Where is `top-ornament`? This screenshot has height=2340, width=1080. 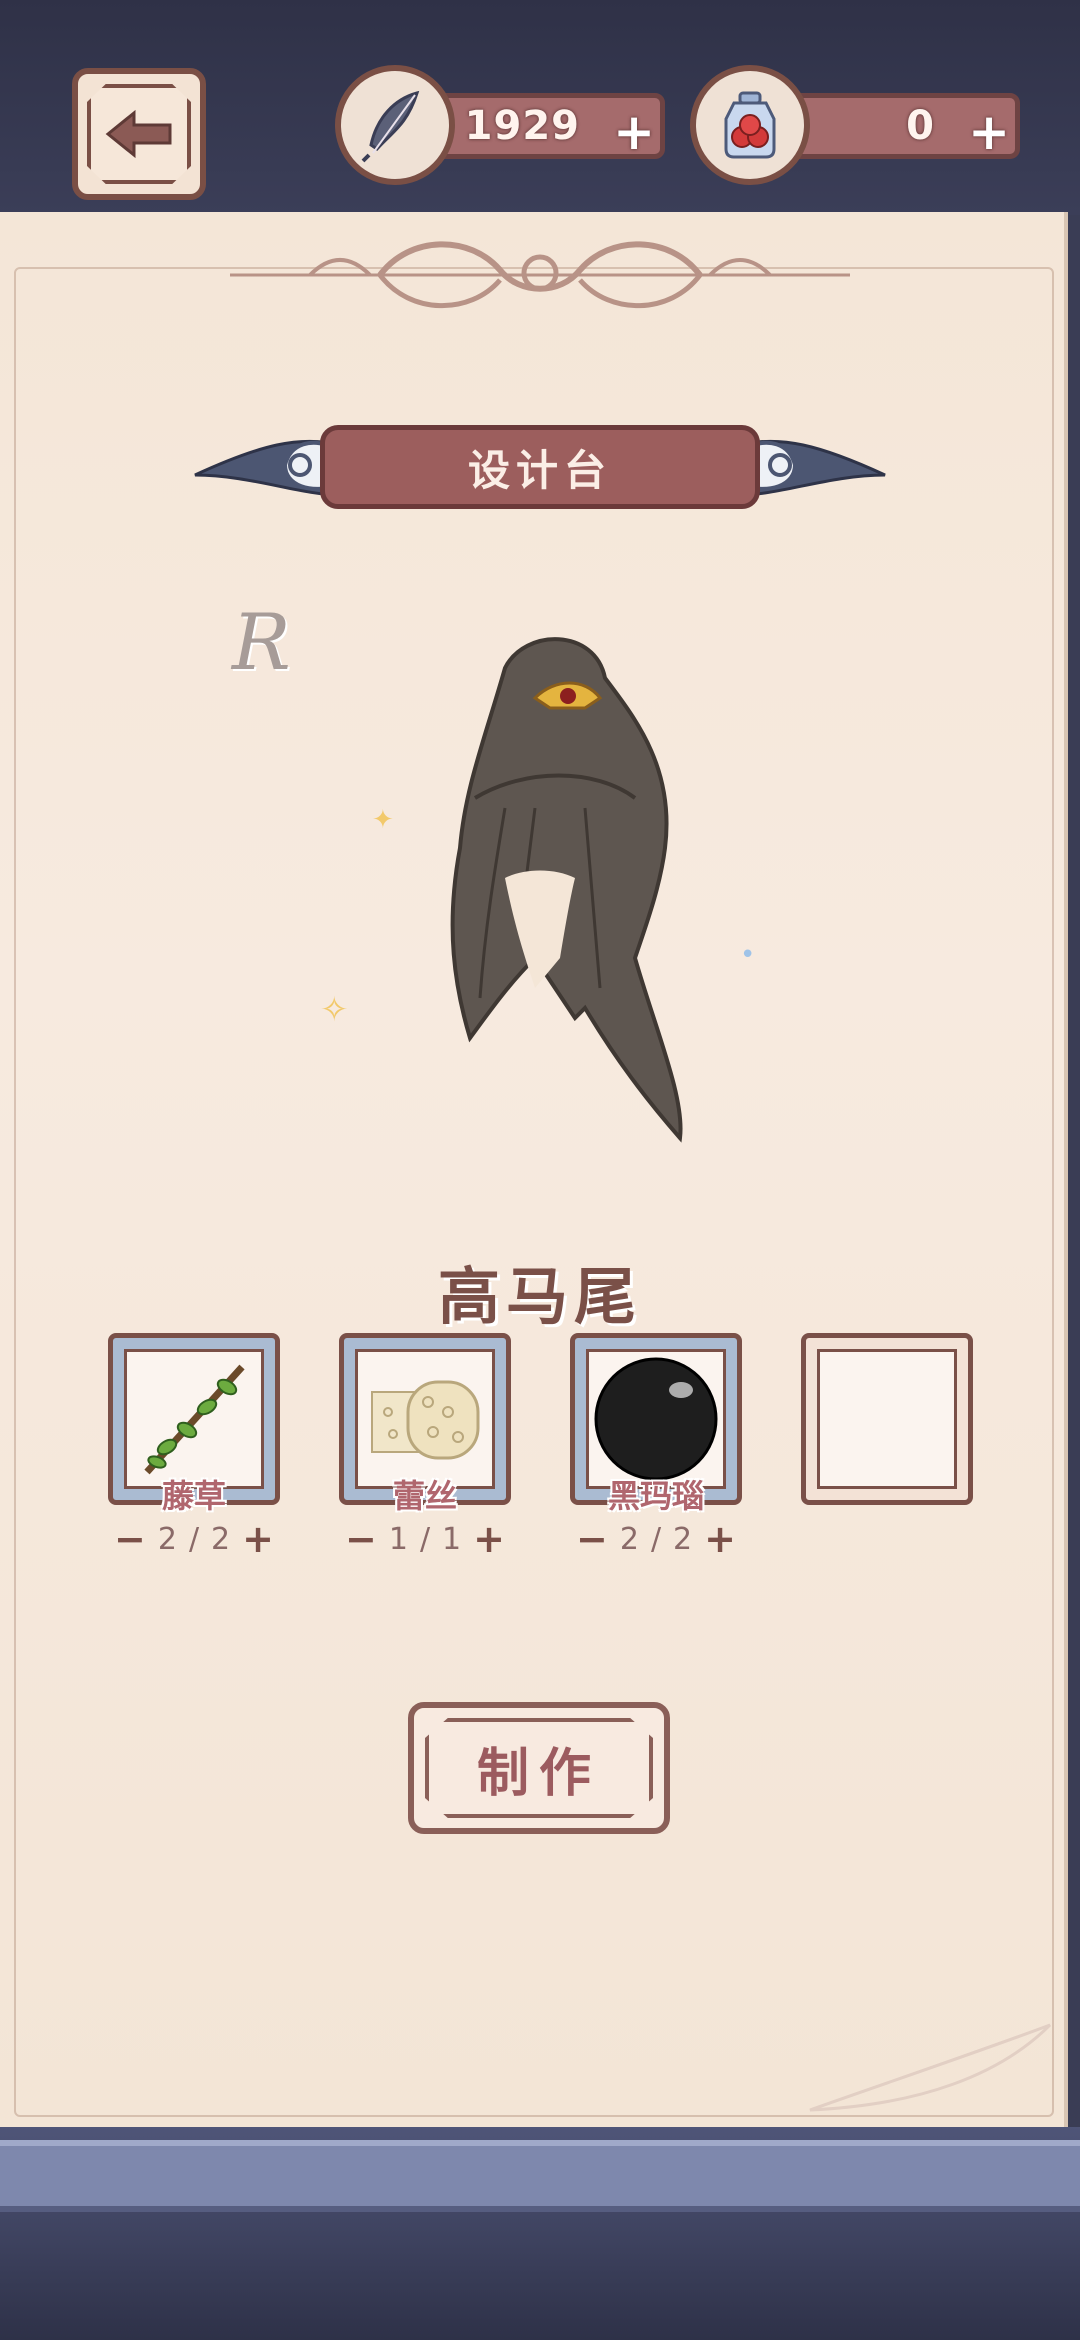
top-ornament is located at coordinates (540, 275).